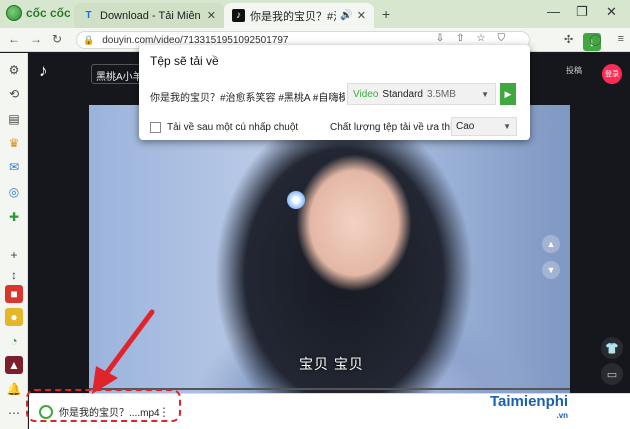  Describe the element at coordinates (14, 255) in the screenshot. I see `add-icon: +` at that location.